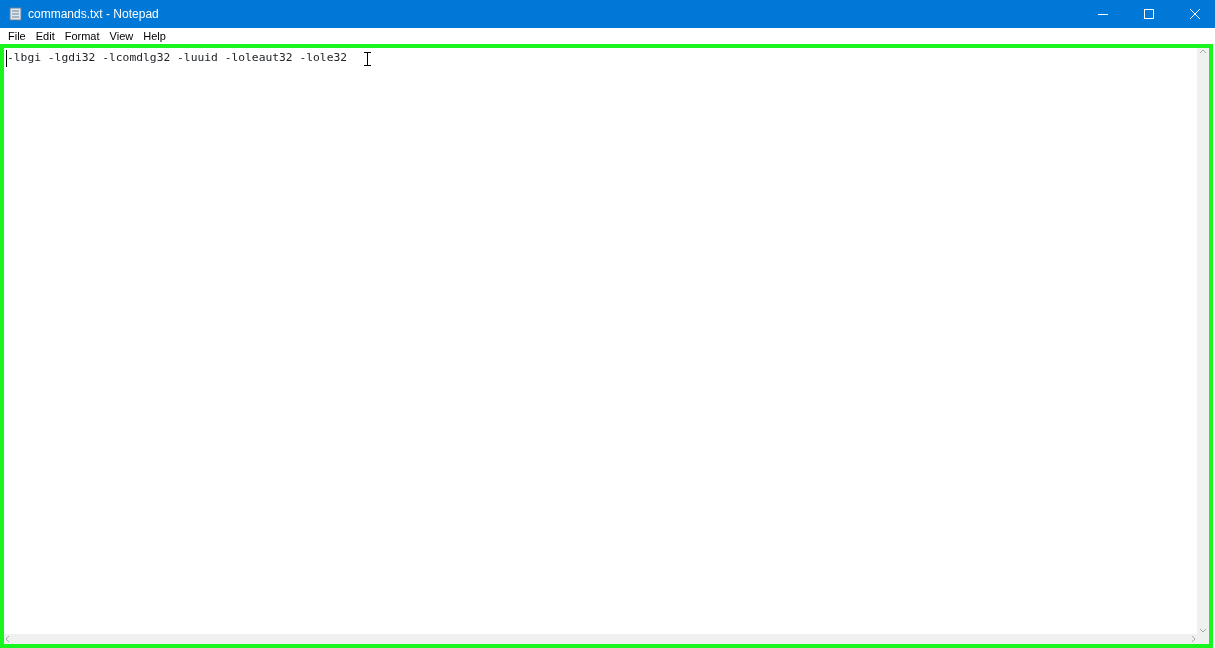  Describe the element at coordinates (7, 639) in the screenshot. I see `scroll-left-icon` at that location.